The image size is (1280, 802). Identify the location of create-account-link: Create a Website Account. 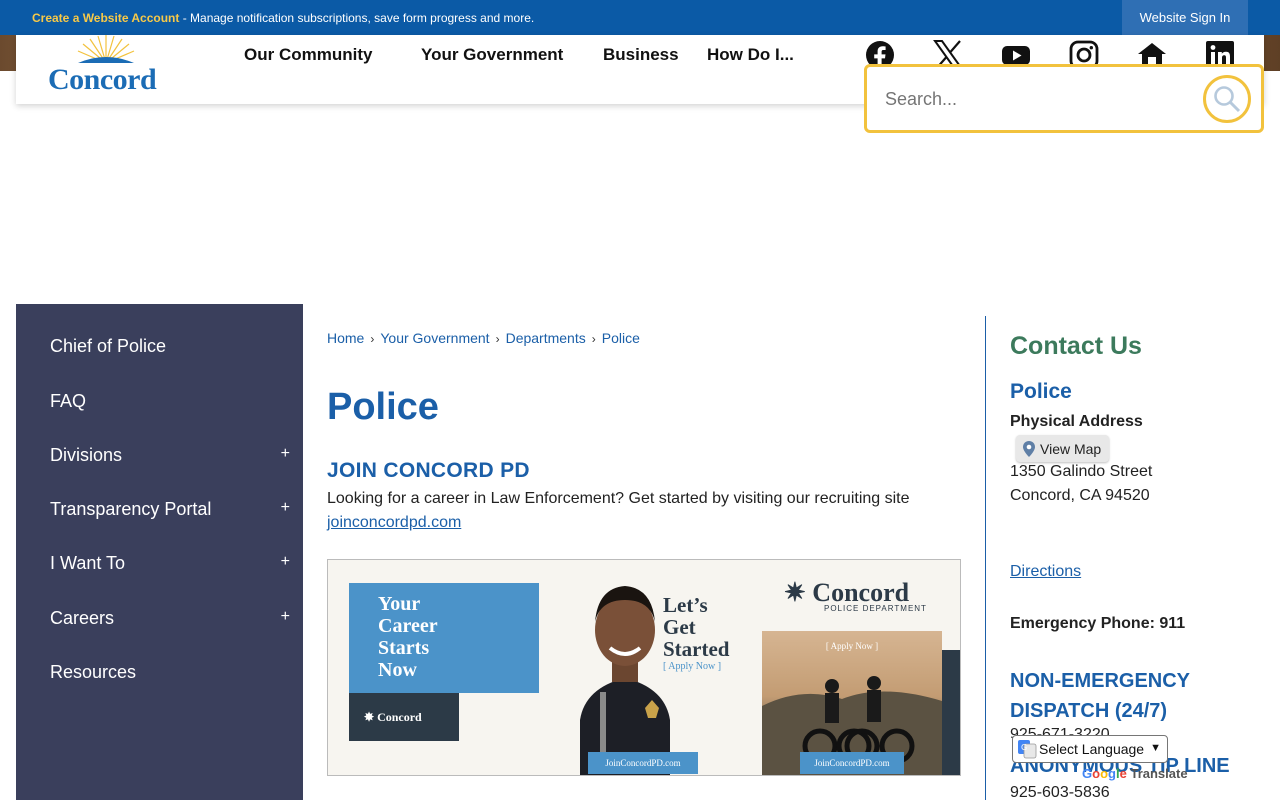
(105, 18).